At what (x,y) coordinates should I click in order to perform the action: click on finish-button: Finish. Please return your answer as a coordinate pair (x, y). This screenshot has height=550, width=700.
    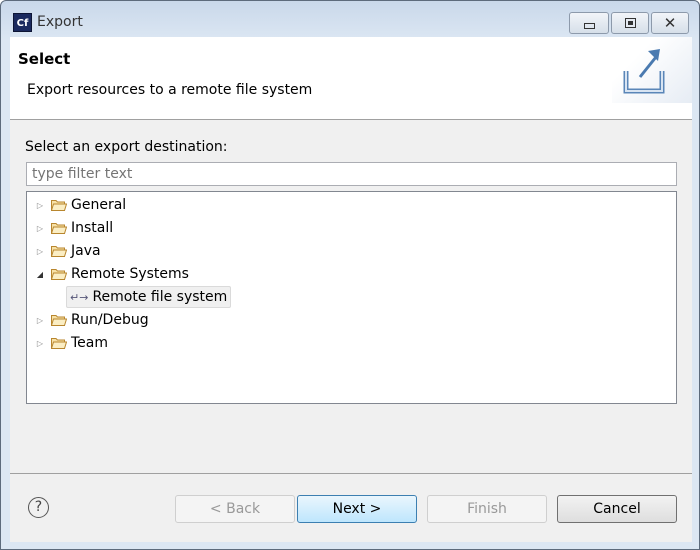
    Looking at the image, I should click on (487, 509).